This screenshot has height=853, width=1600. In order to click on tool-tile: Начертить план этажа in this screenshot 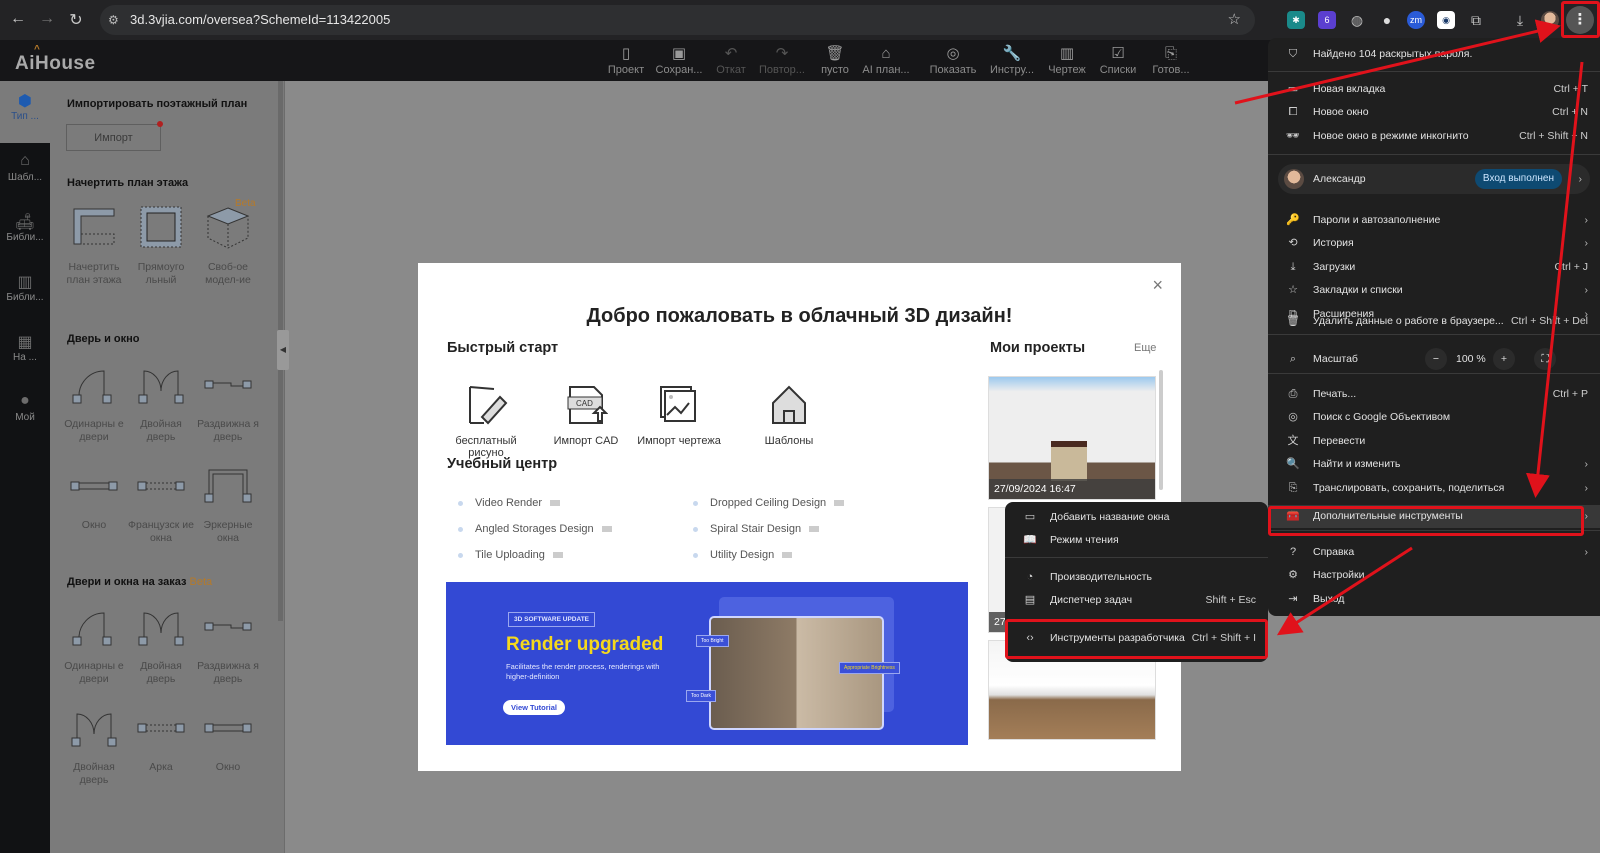, I will do `click(94, 245)`.